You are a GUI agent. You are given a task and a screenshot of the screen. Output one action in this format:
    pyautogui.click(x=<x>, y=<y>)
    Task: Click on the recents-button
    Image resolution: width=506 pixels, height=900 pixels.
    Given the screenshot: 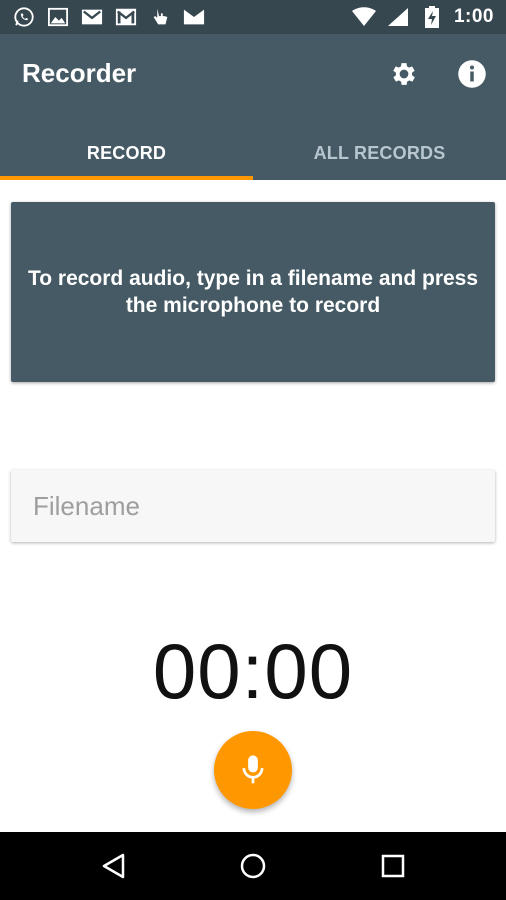 What is the action you would take?
    pyautogui.click(x=393, y=866)
    